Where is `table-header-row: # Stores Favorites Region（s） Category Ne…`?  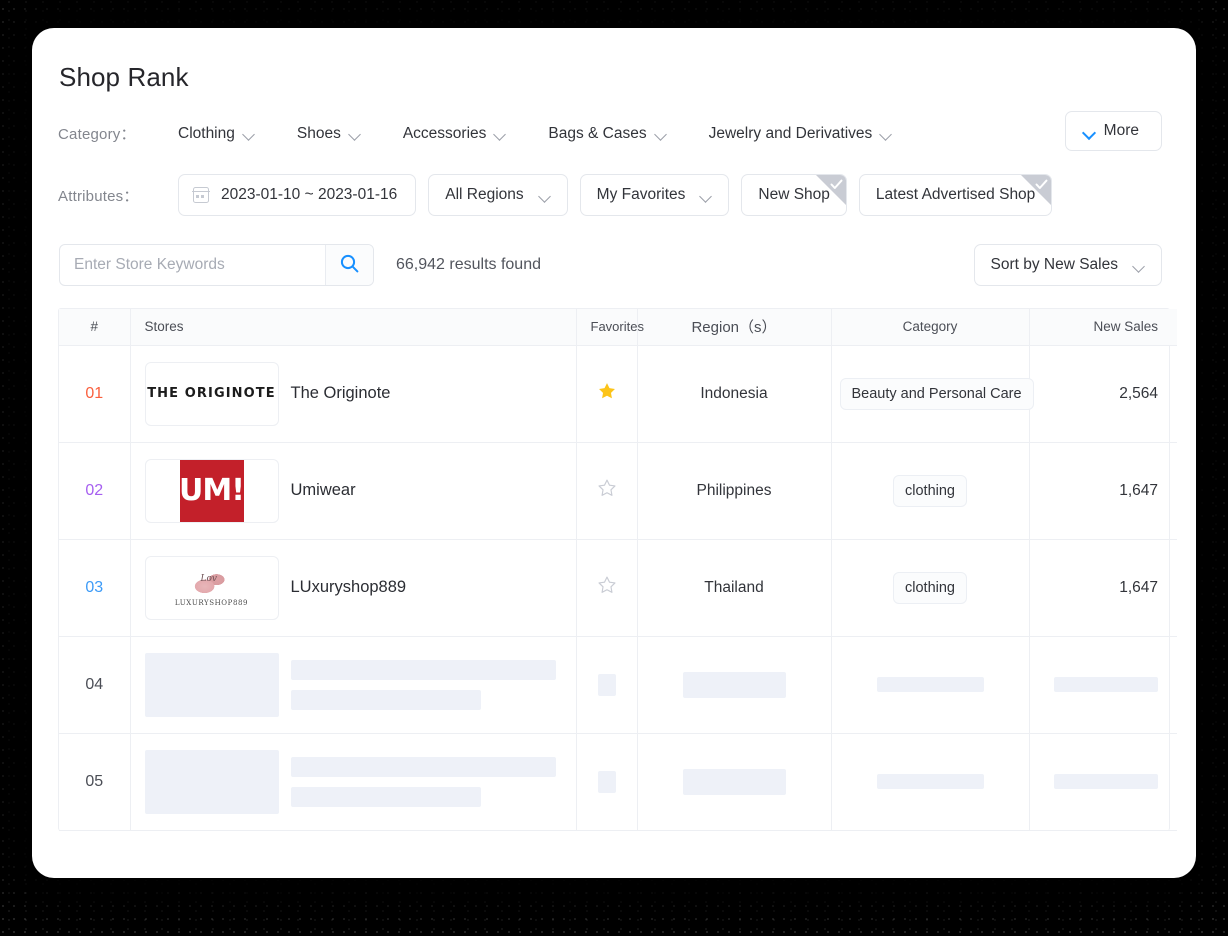
table-header-row: # Stores Favorites Region（s） Category Ne… is located at coordinates (618, 327).